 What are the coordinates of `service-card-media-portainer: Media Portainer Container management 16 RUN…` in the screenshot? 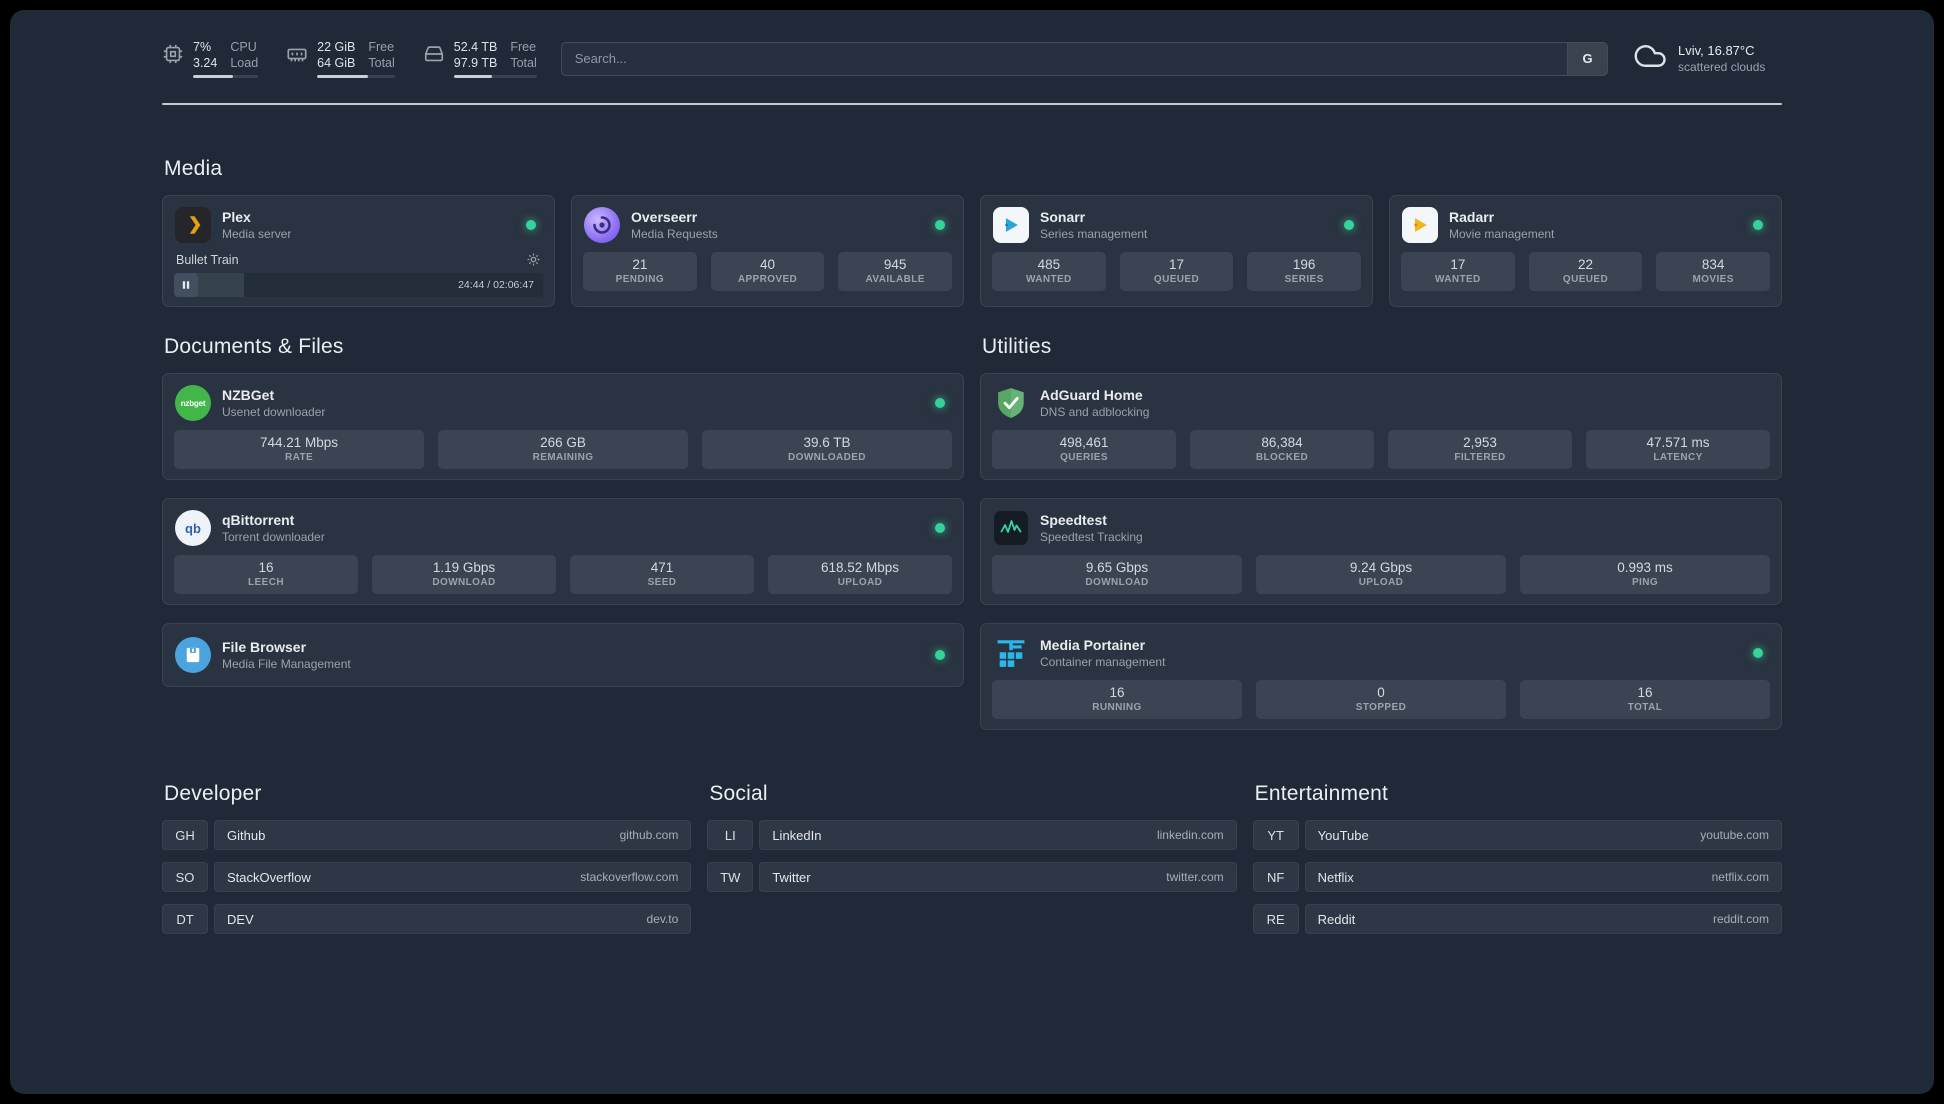 It's located at (1381, 676).